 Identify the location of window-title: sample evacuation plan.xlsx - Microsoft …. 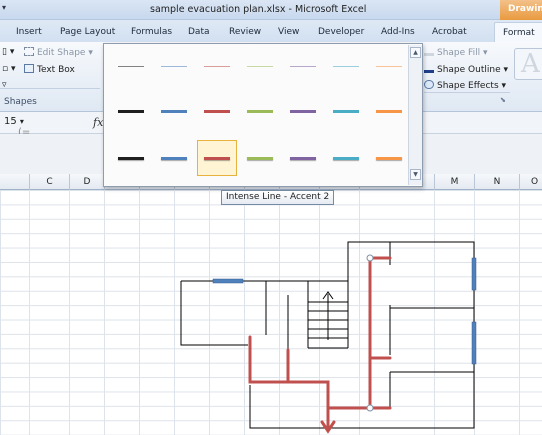
(258, 9).